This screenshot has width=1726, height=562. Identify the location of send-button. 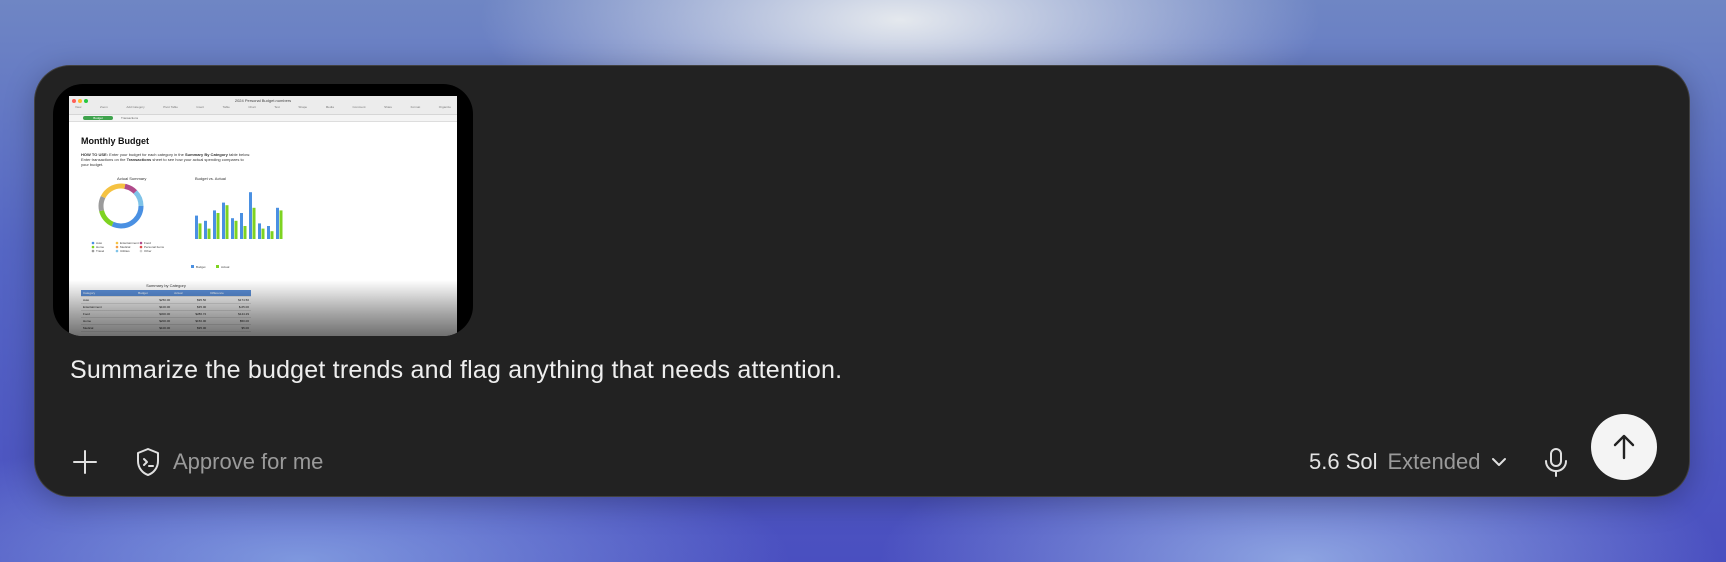
(1624, 447).